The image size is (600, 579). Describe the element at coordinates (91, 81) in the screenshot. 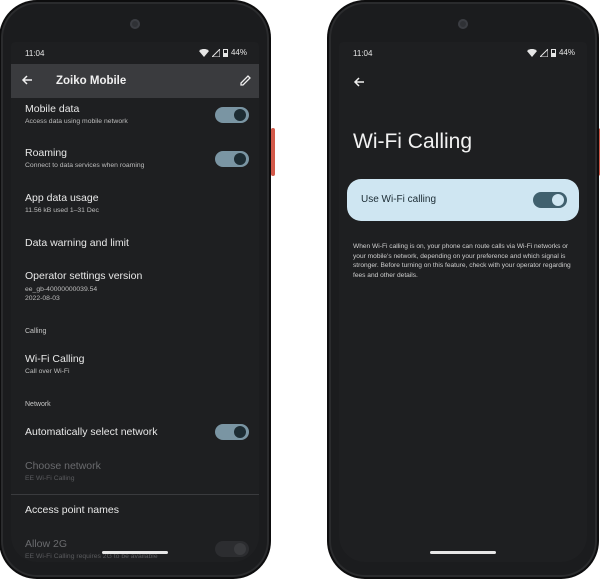

I see `page-title: Zoiko Mobile` at that location.